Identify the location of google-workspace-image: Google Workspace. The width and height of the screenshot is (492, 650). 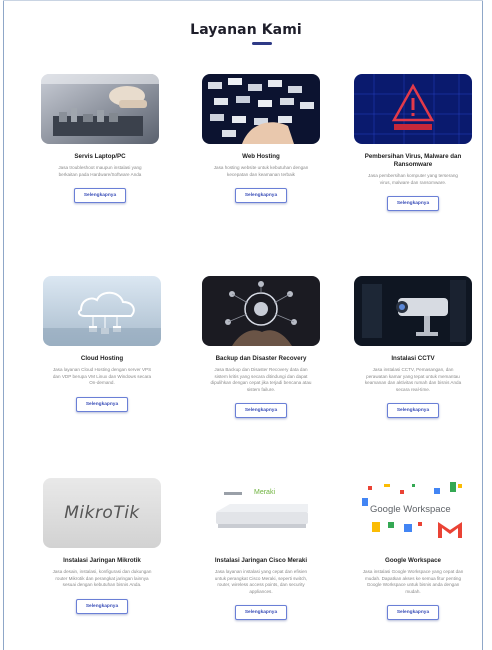
(413, 513).